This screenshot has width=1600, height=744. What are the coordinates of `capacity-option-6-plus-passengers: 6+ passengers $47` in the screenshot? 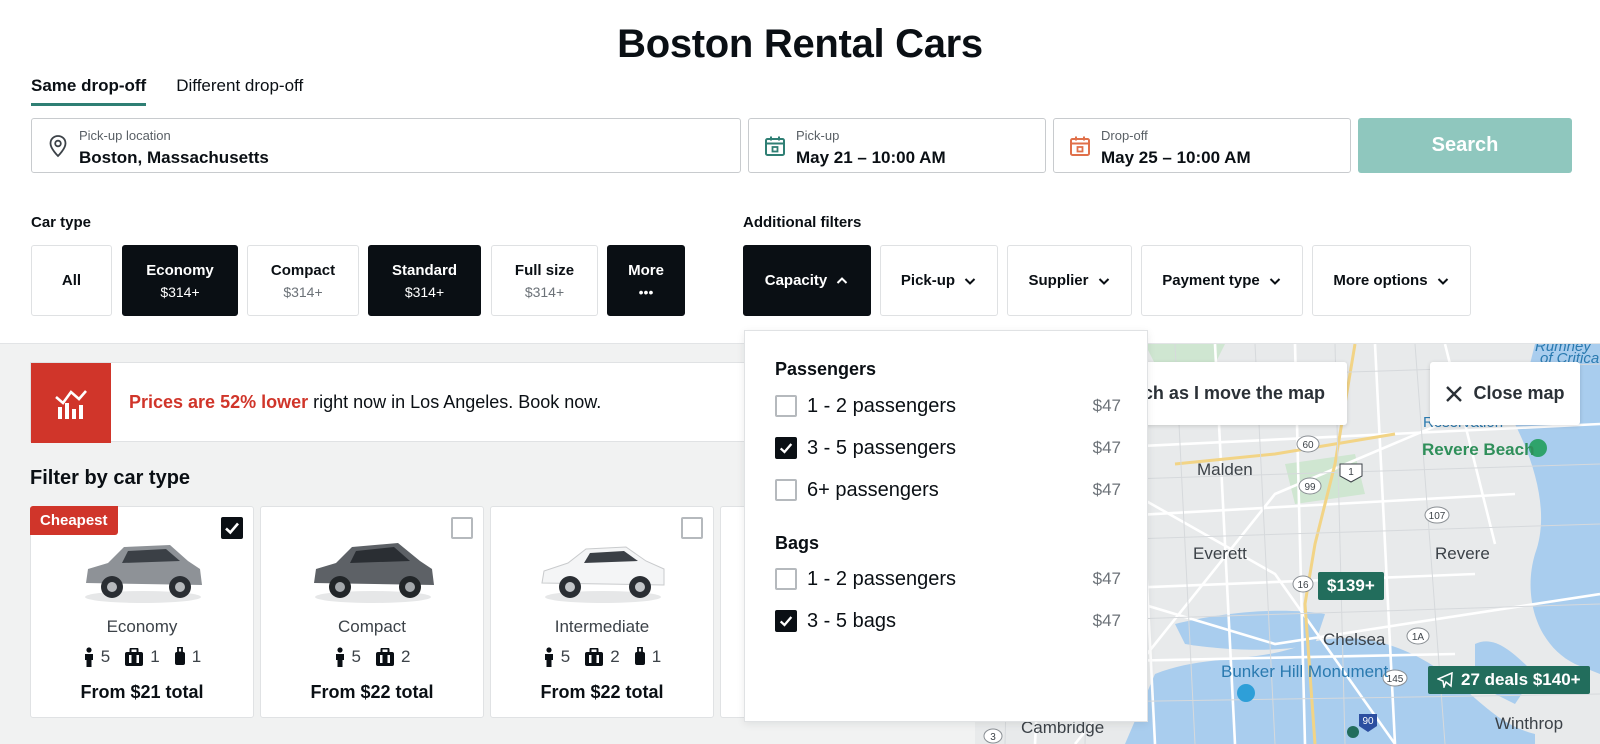 It's located at (948, 490).